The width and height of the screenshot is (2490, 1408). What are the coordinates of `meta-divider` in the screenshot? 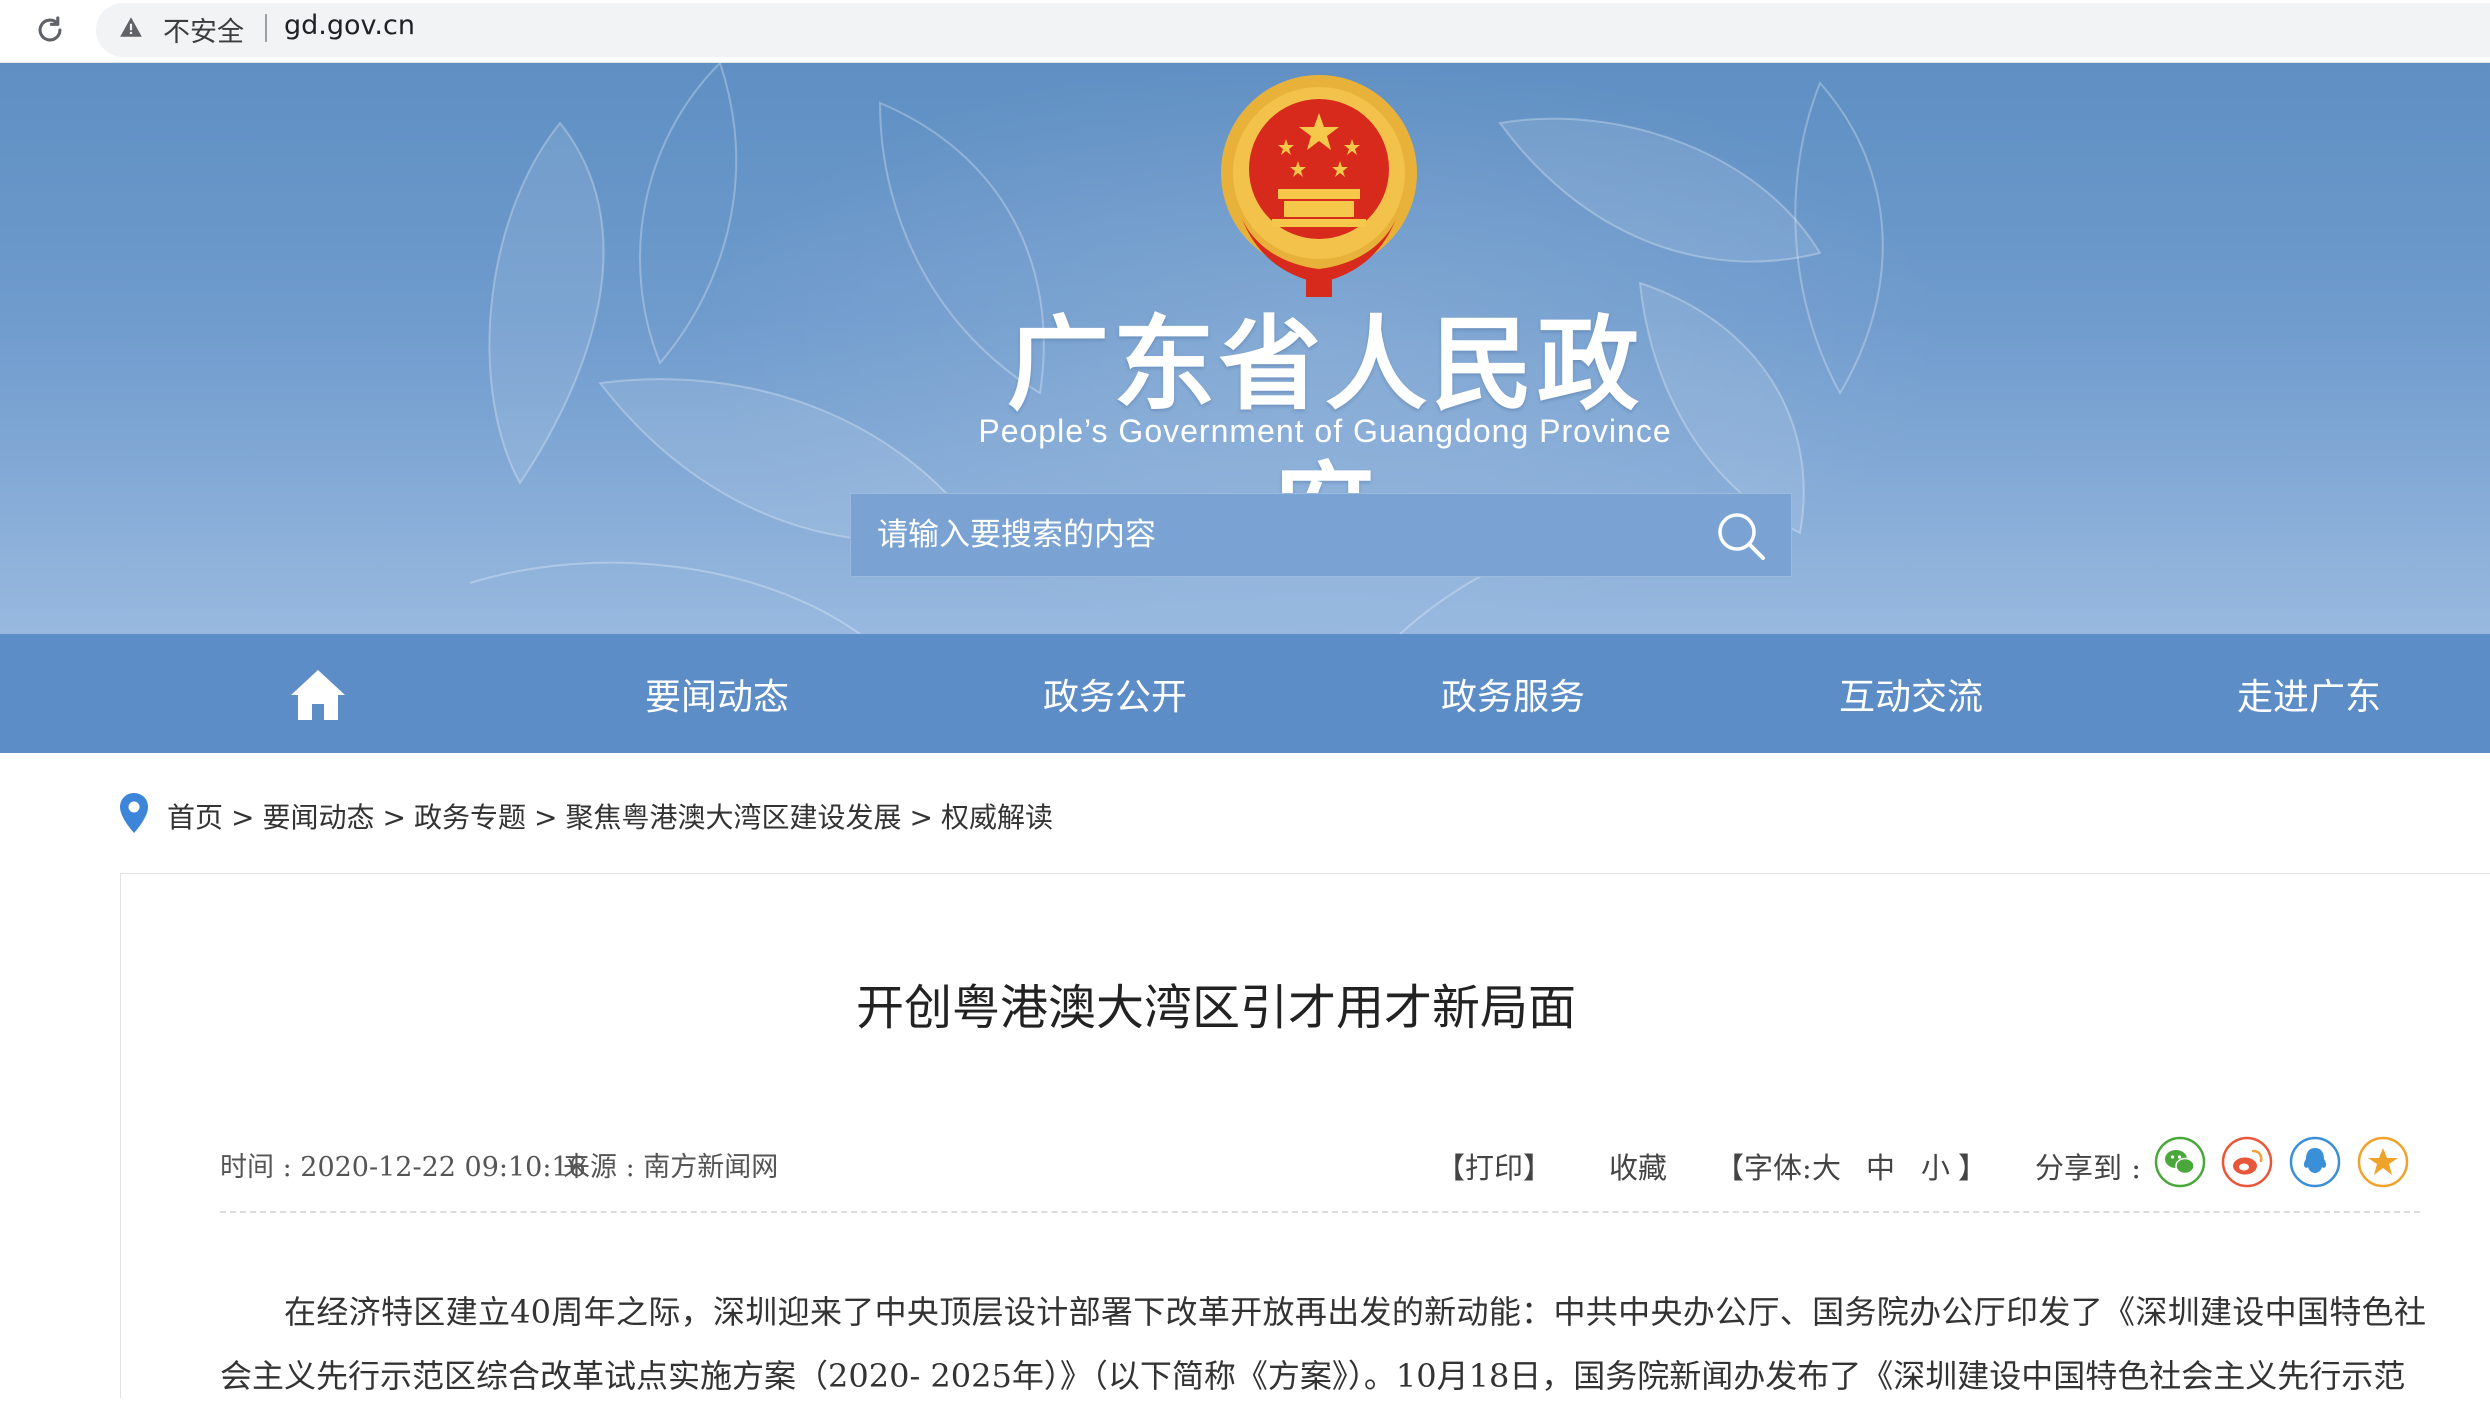 It's located at (1320, 1212).